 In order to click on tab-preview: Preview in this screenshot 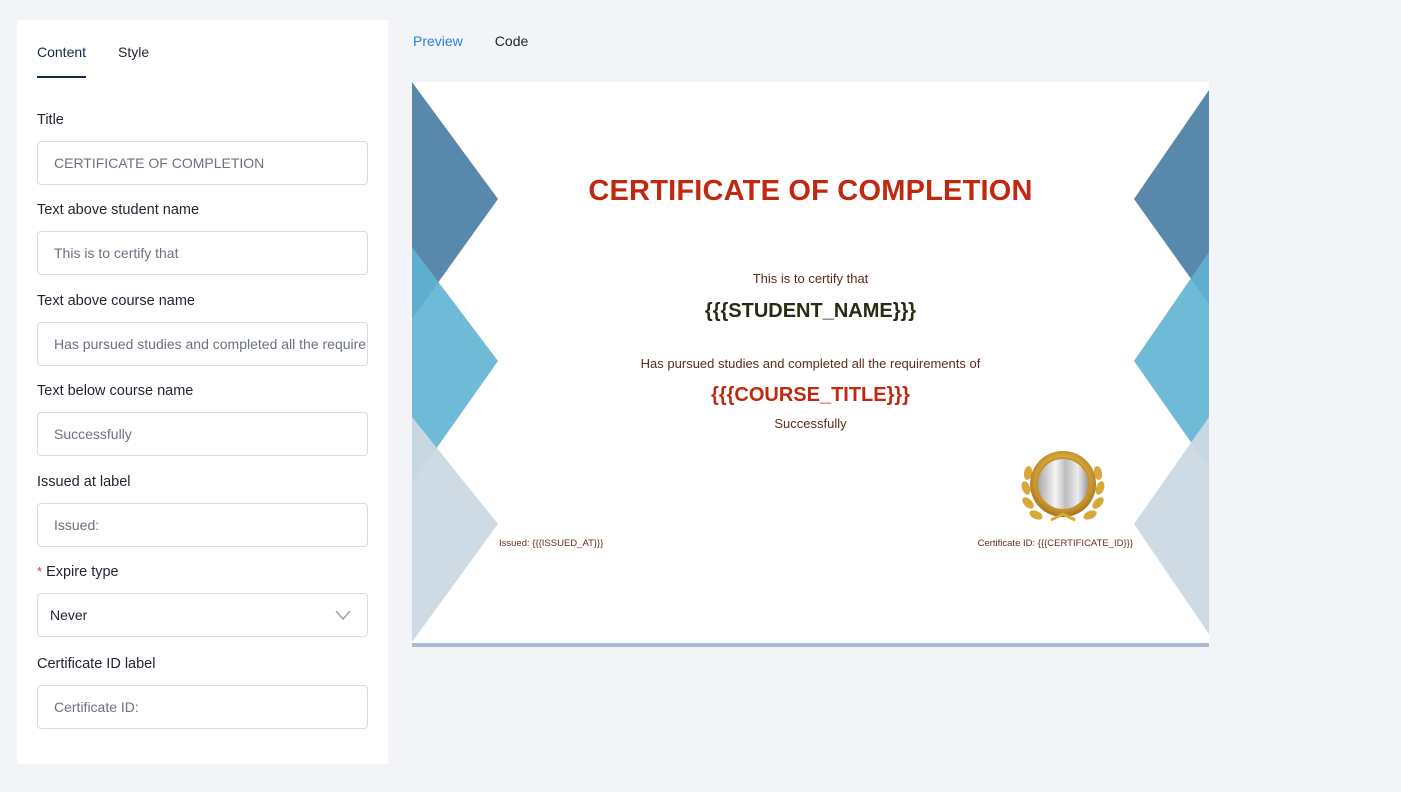, I will do `click(438, 41)`.